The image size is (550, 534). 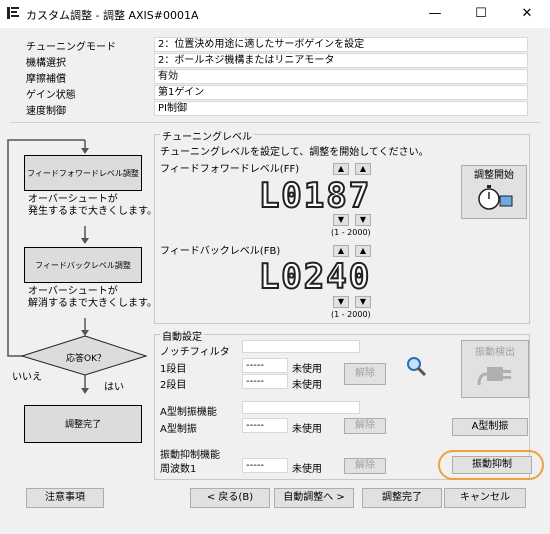 What do you see at coordinates (51, 95) in the screenshot?
I see `info-label-gain: ゲイン状態` at bounding box center [51, 95].